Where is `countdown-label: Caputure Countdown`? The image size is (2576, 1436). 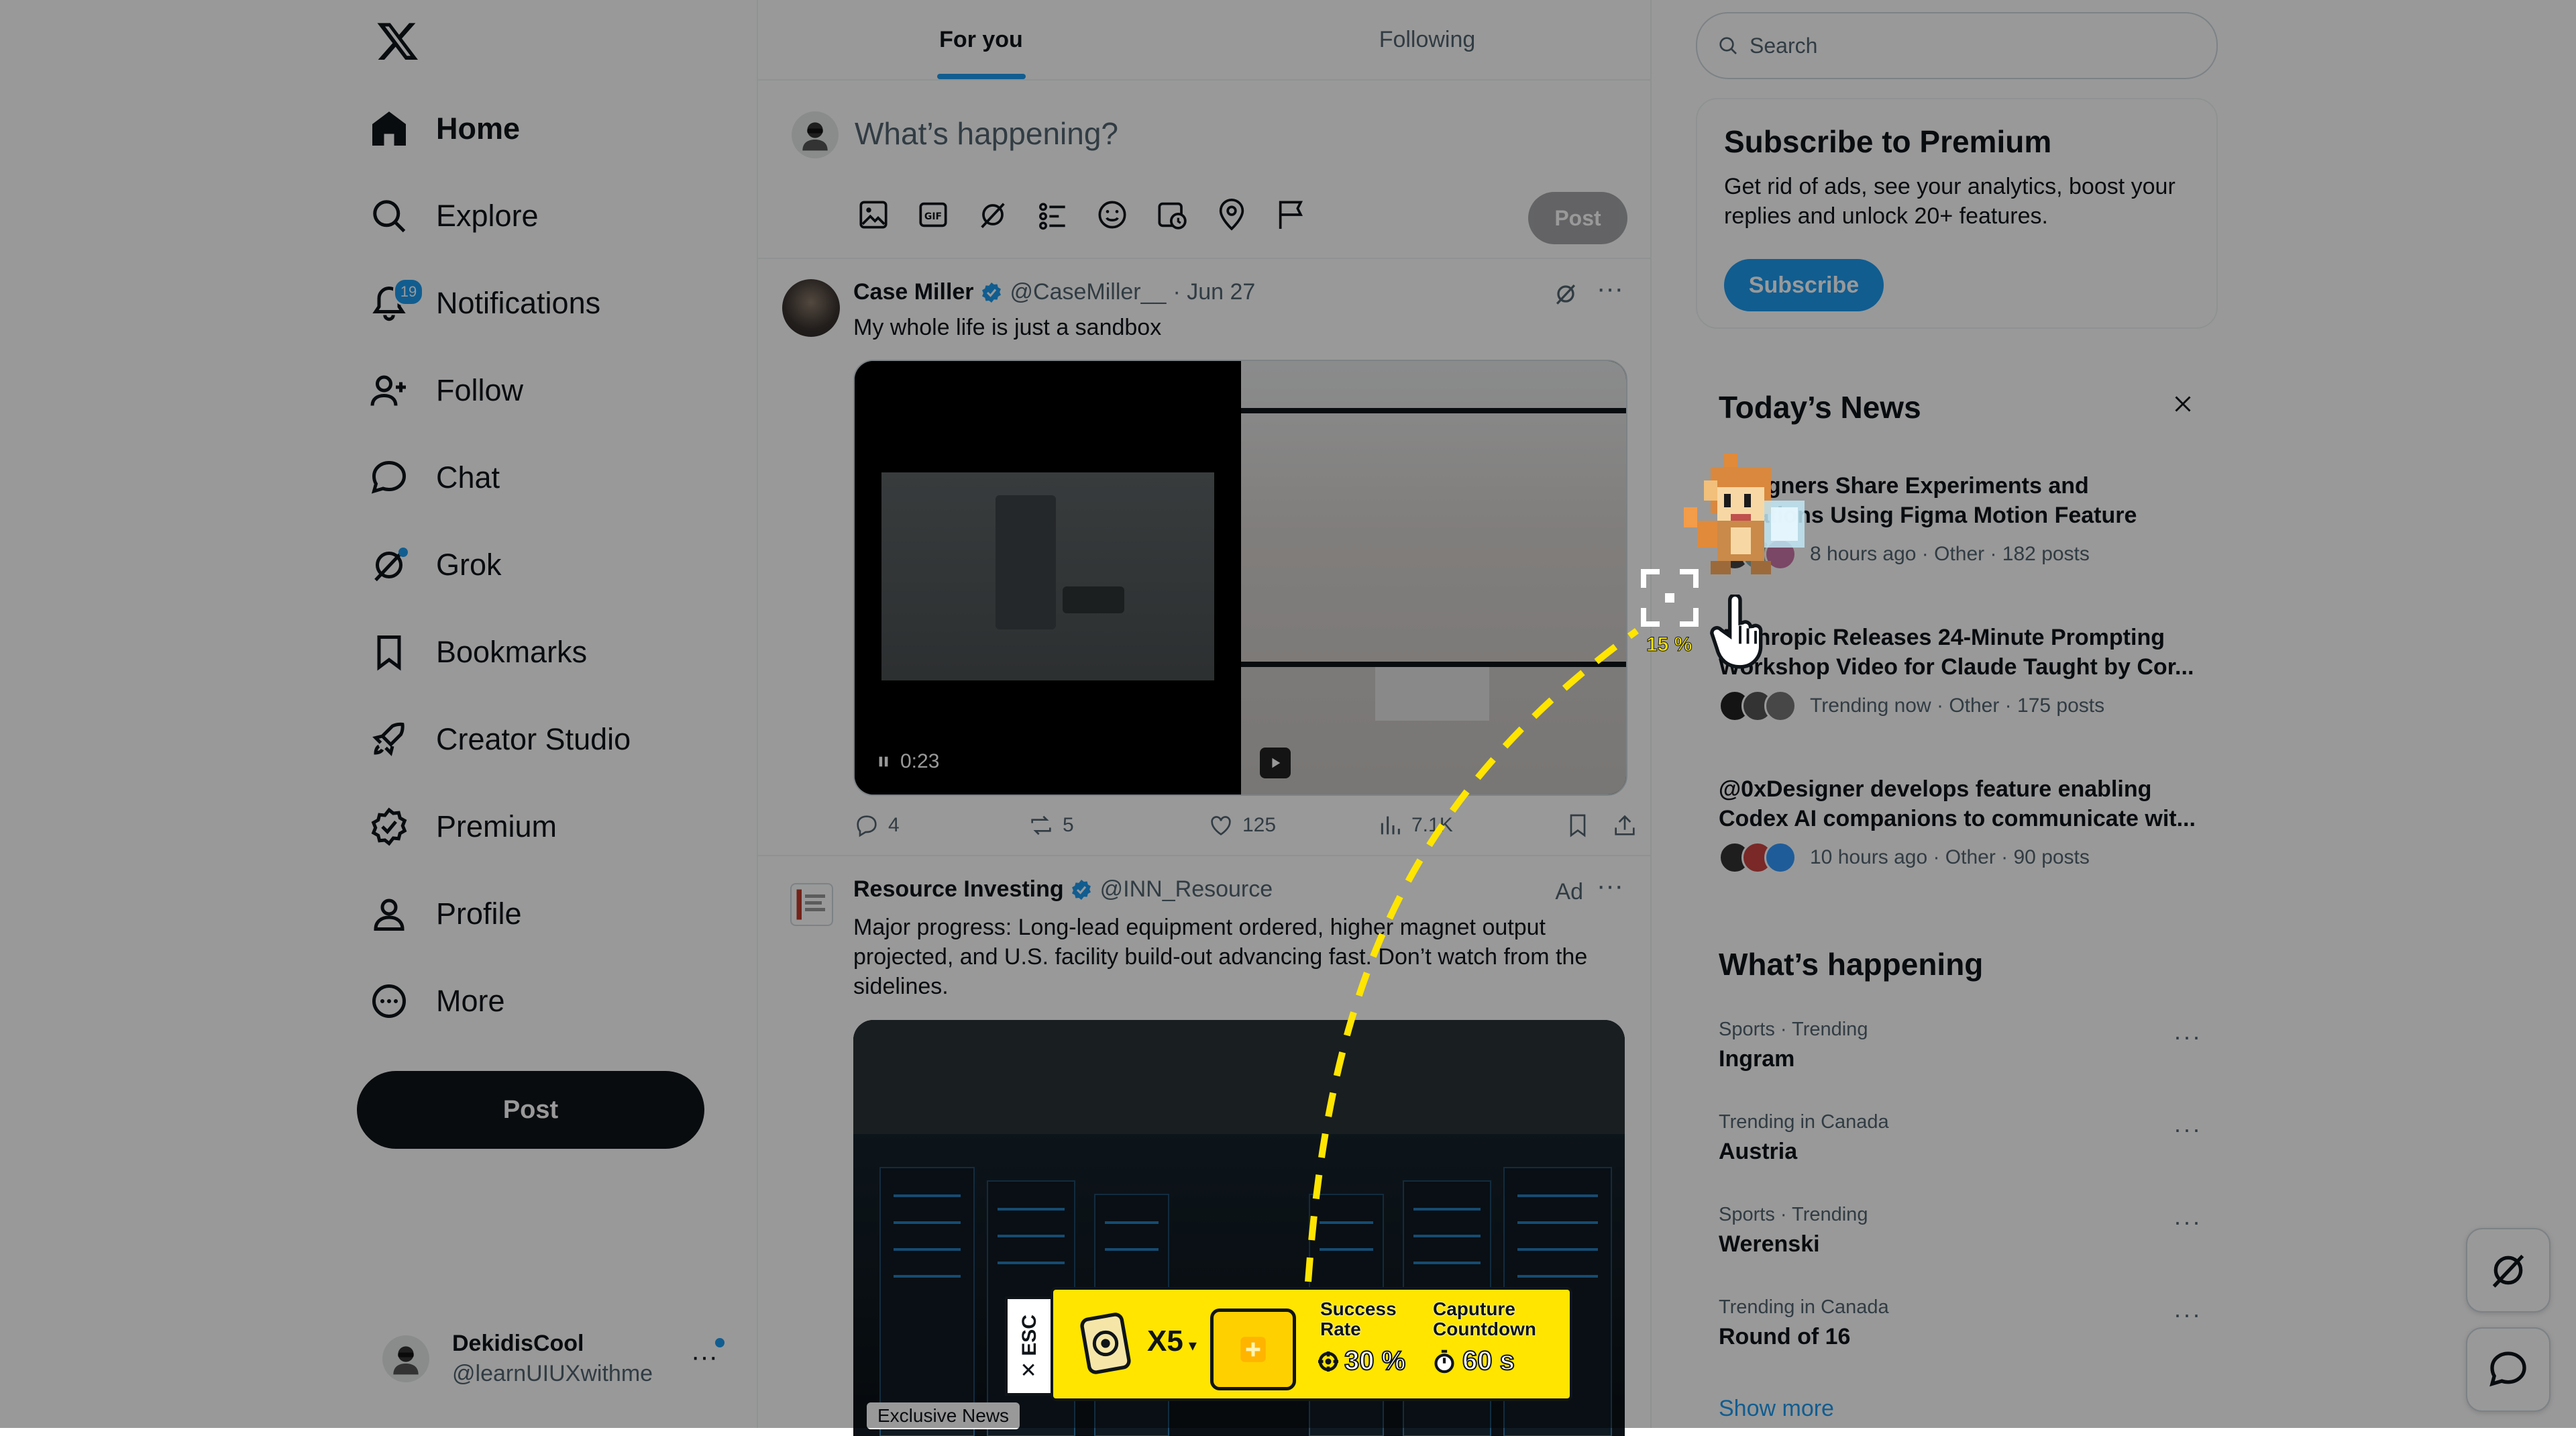
countdown-label: Caputure Countdown is located at coordinates (1484, 1318).